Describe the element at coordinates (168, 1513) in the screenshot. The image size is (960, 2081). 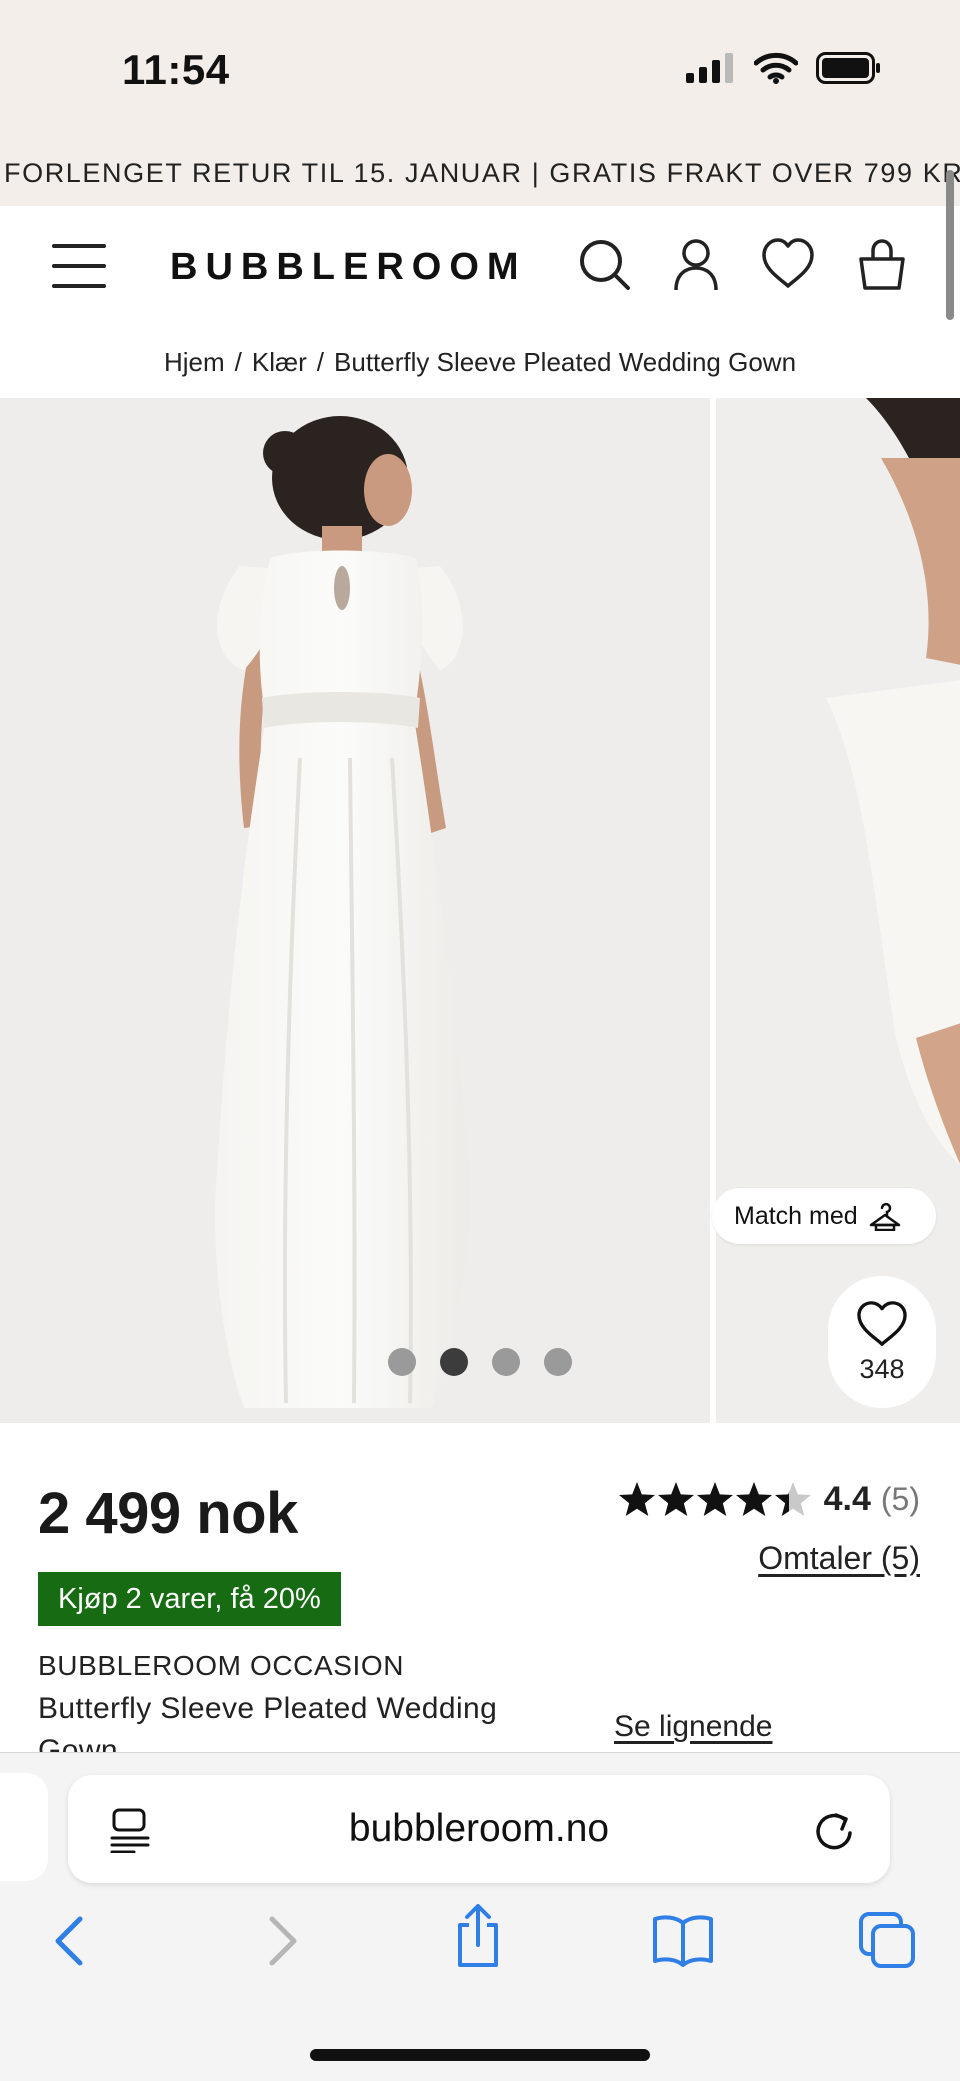
I see `product-price: 2 499 nok` at that location.